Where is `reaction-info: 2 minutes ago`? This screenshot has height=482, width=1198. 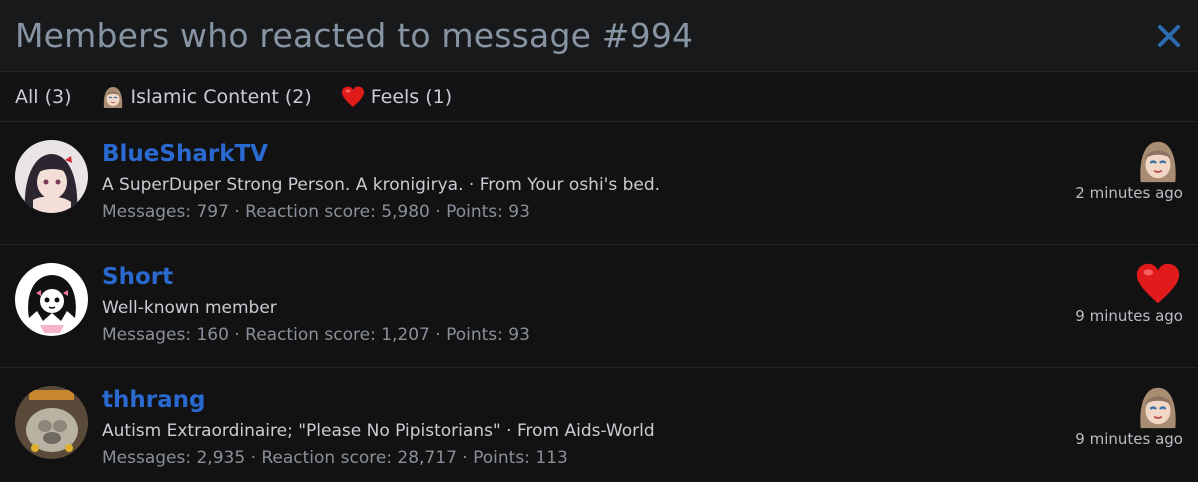
reaction-info: 2 minutes ago is located at coordinates (1129, 169).